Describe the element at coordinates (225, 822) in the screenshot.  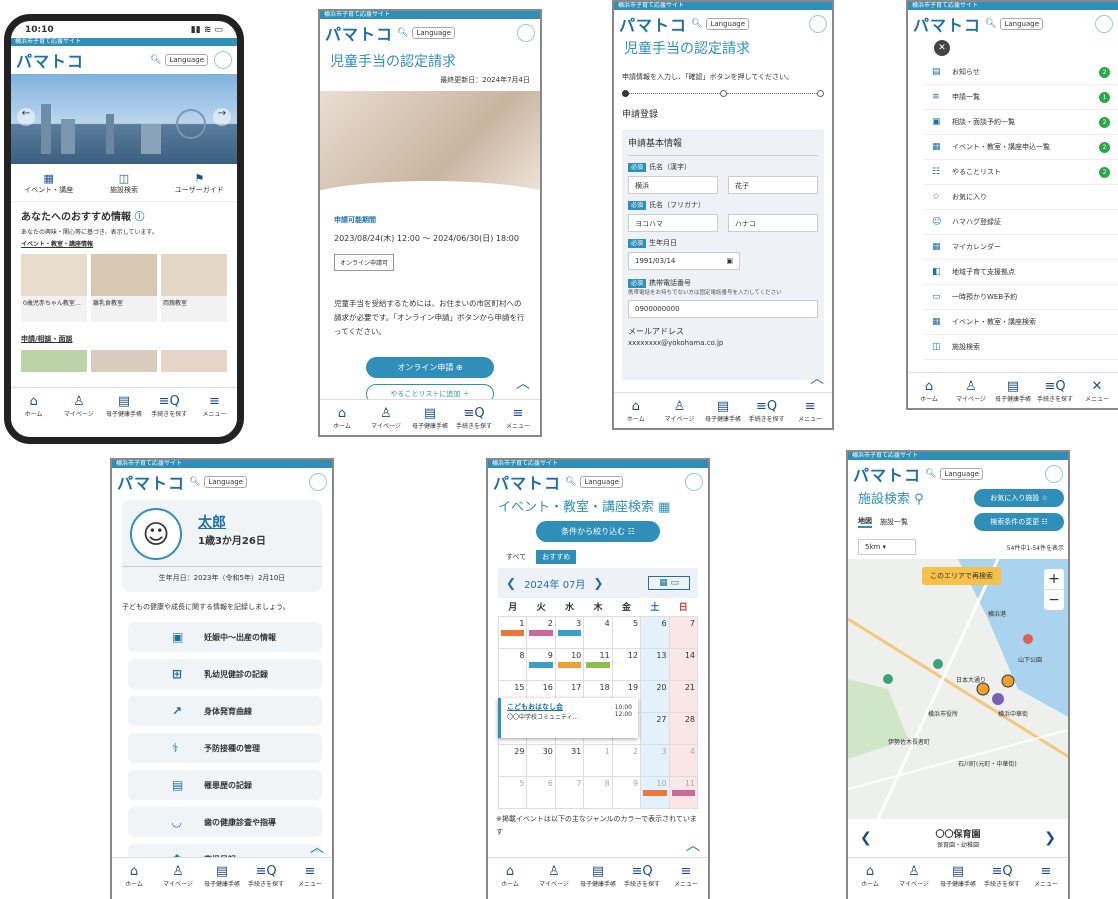
I see `record-item: ◡ 歯の健康診査や指導` at that location.